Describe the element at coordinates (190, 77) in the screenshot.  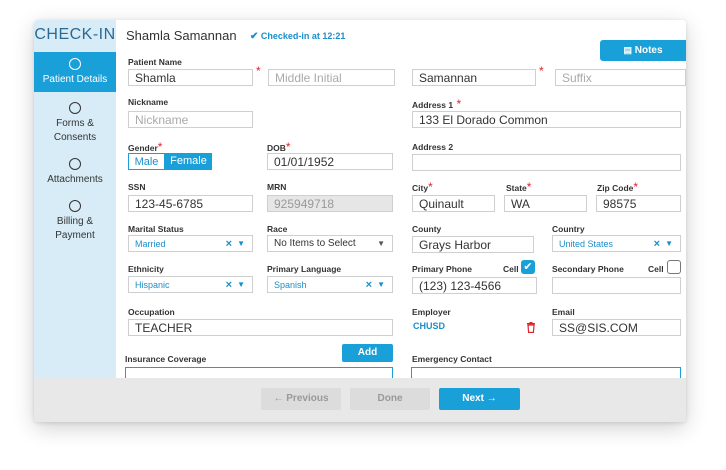
I see `first-name-field: Shamla` at that location.